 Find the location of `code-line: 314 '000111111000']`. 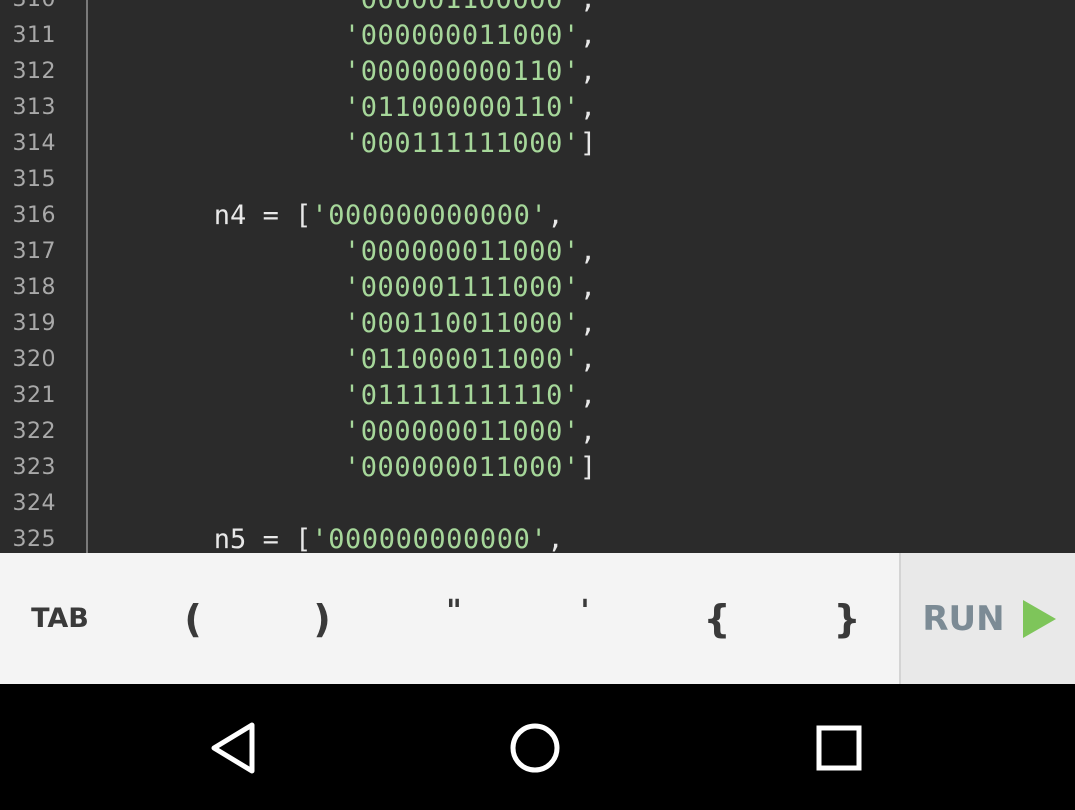

code-line: 314 '000111111000'] is located at coordinates (537, 144).